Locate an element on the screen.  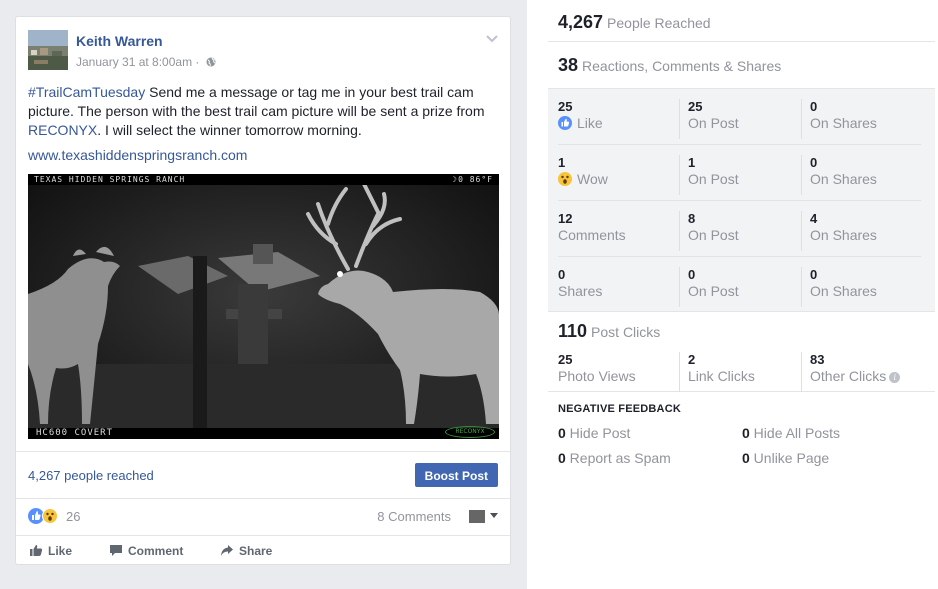
metric-cell: 0 On Post is located at coordinates (739, 287).